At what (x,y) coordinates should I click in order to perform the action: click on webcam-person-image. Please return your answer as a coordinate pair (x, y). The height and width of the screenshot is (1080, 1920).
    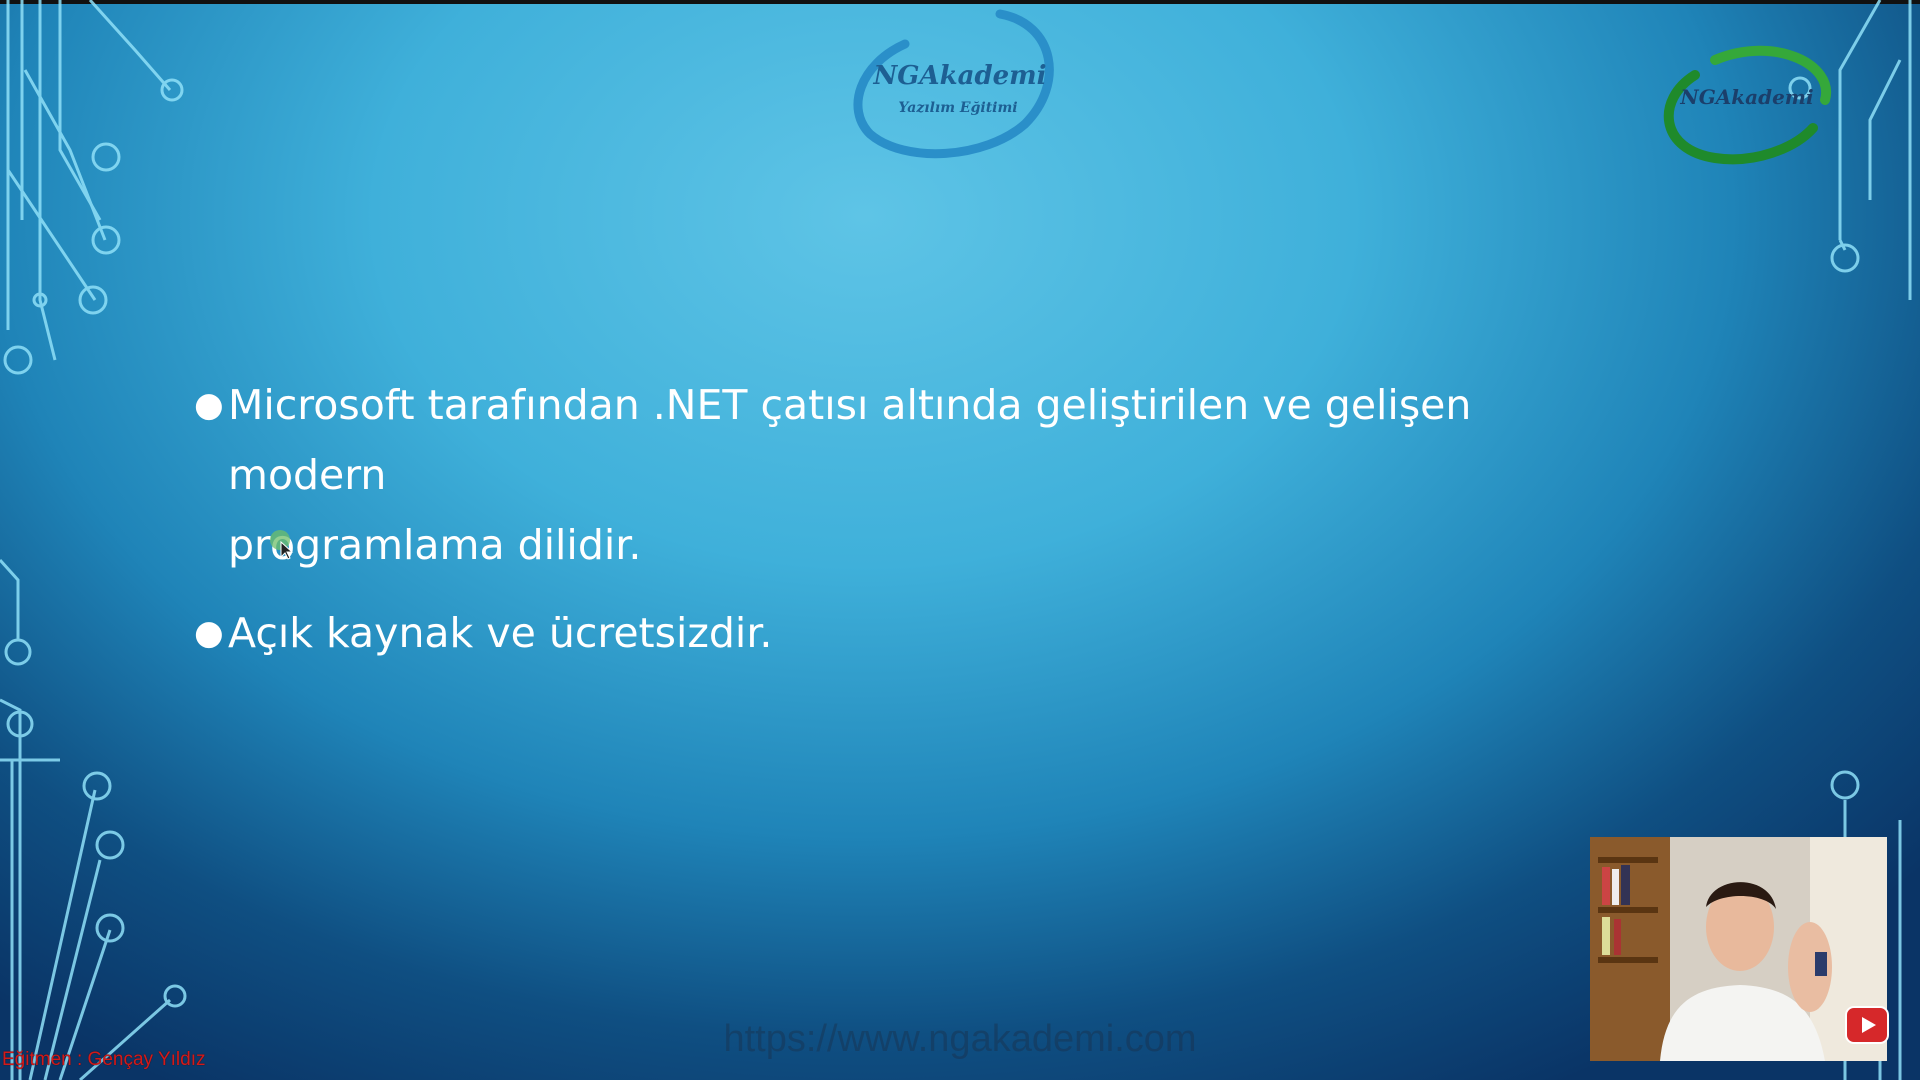
    Looking at the image, I should click on (1738, 949).